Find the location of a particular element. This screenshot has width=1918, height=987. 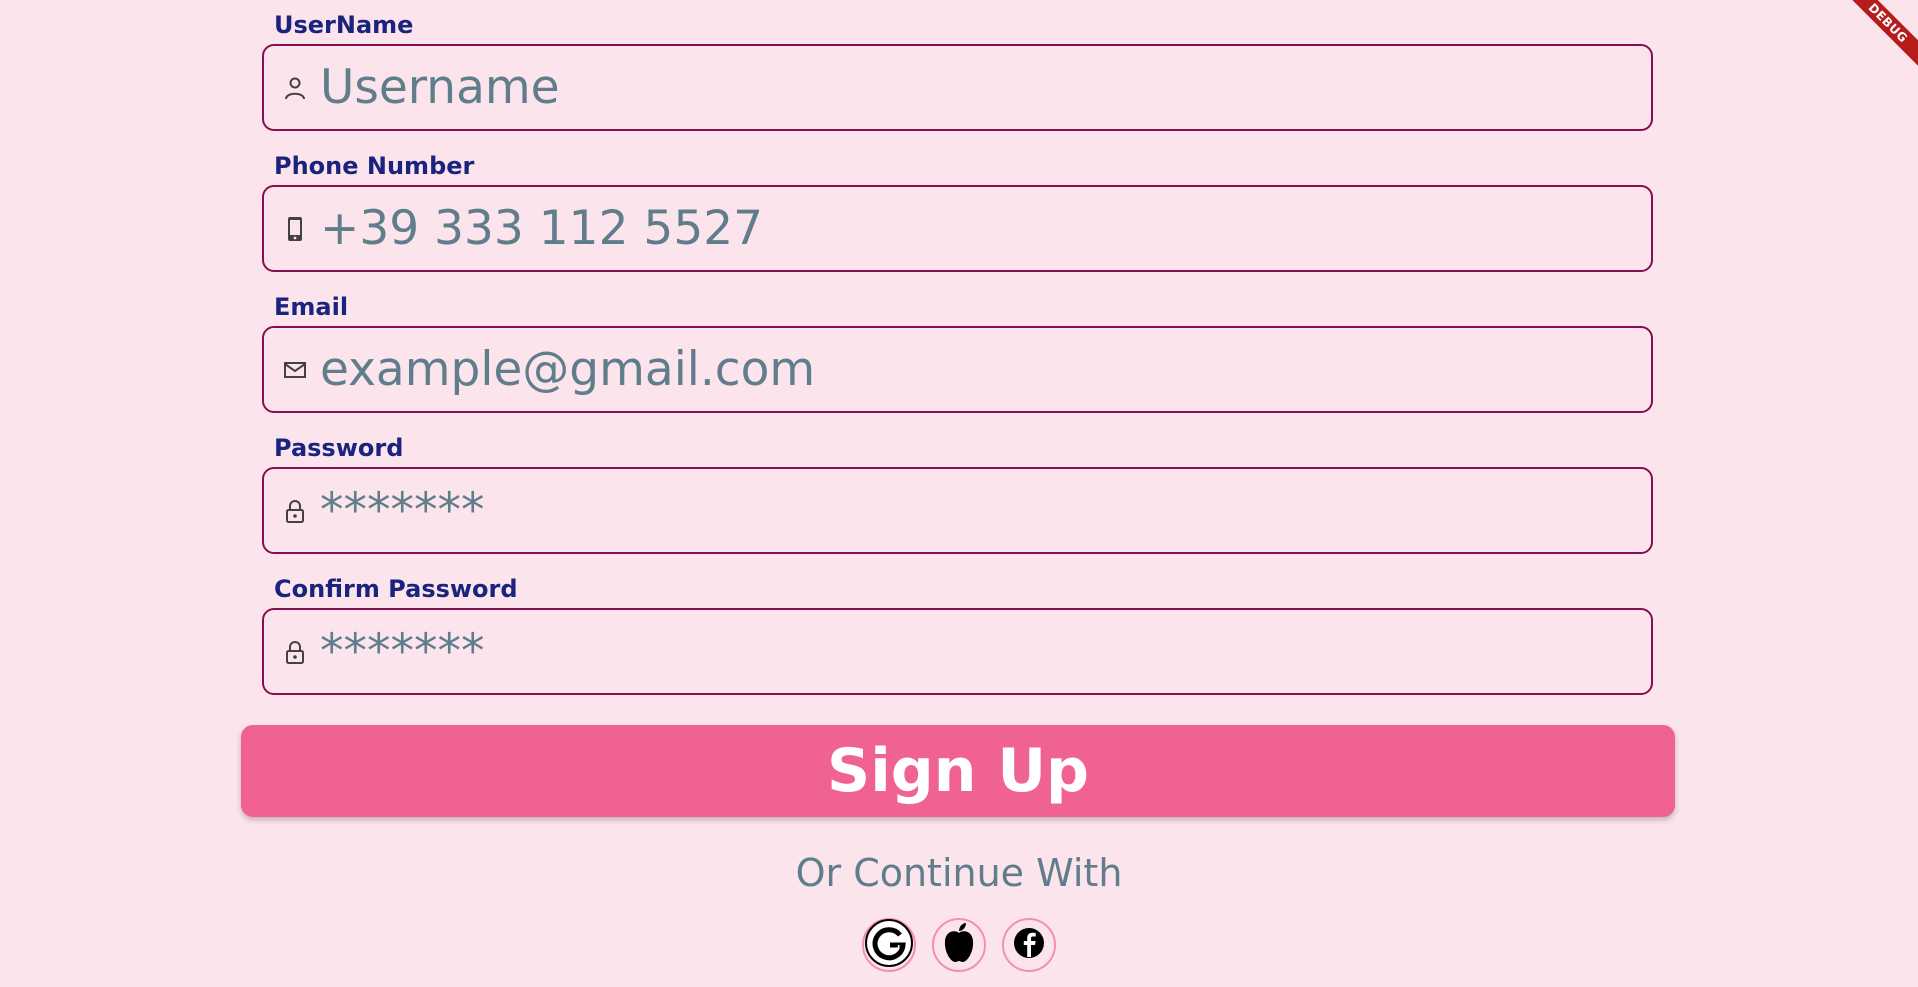

username-label: UserName is located at coordinates (344, 25).